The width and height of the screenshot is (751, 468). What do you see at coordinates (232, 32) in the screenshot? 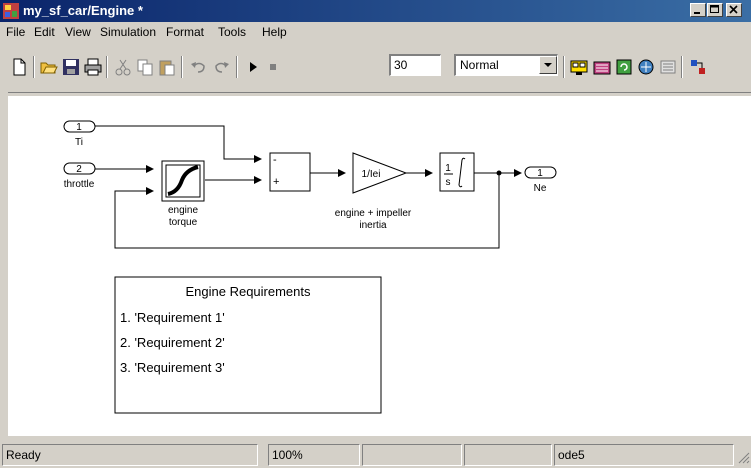
I see `menu-tools: Tools` at bounding box center [232, 32].